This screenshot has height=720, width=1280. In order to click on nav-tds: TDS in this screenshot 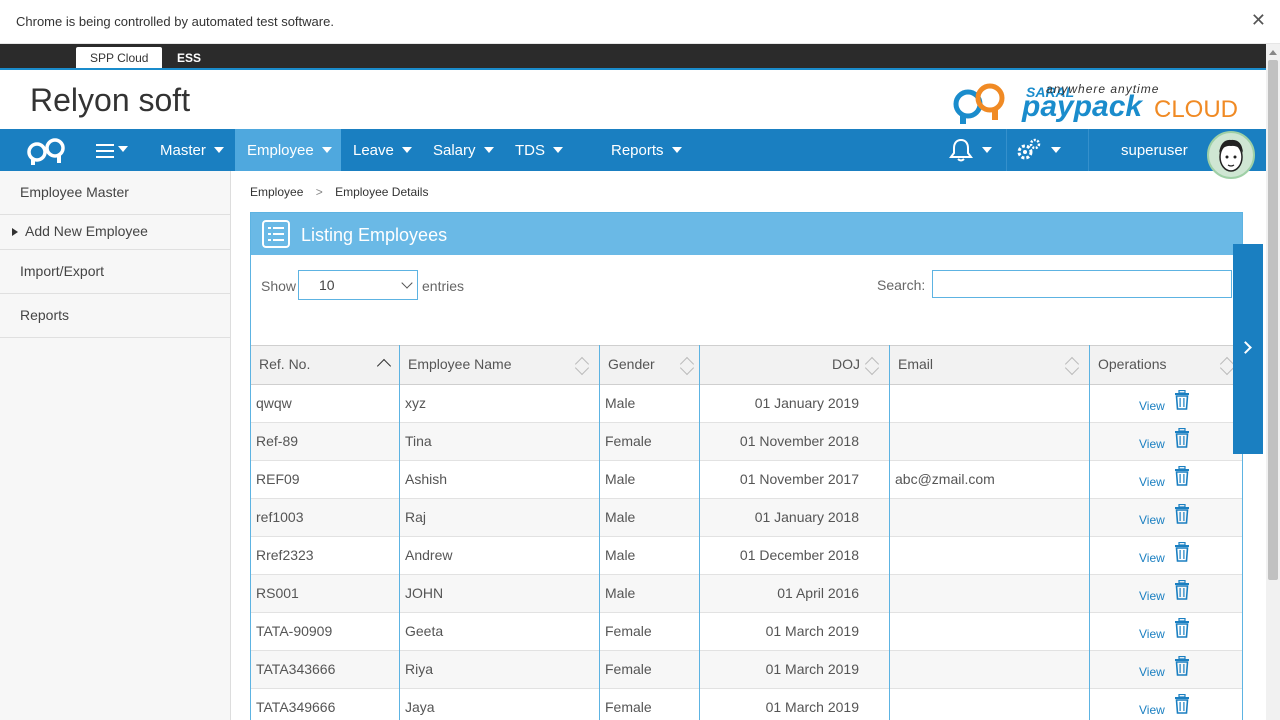, I will do `click(539, 150)`.